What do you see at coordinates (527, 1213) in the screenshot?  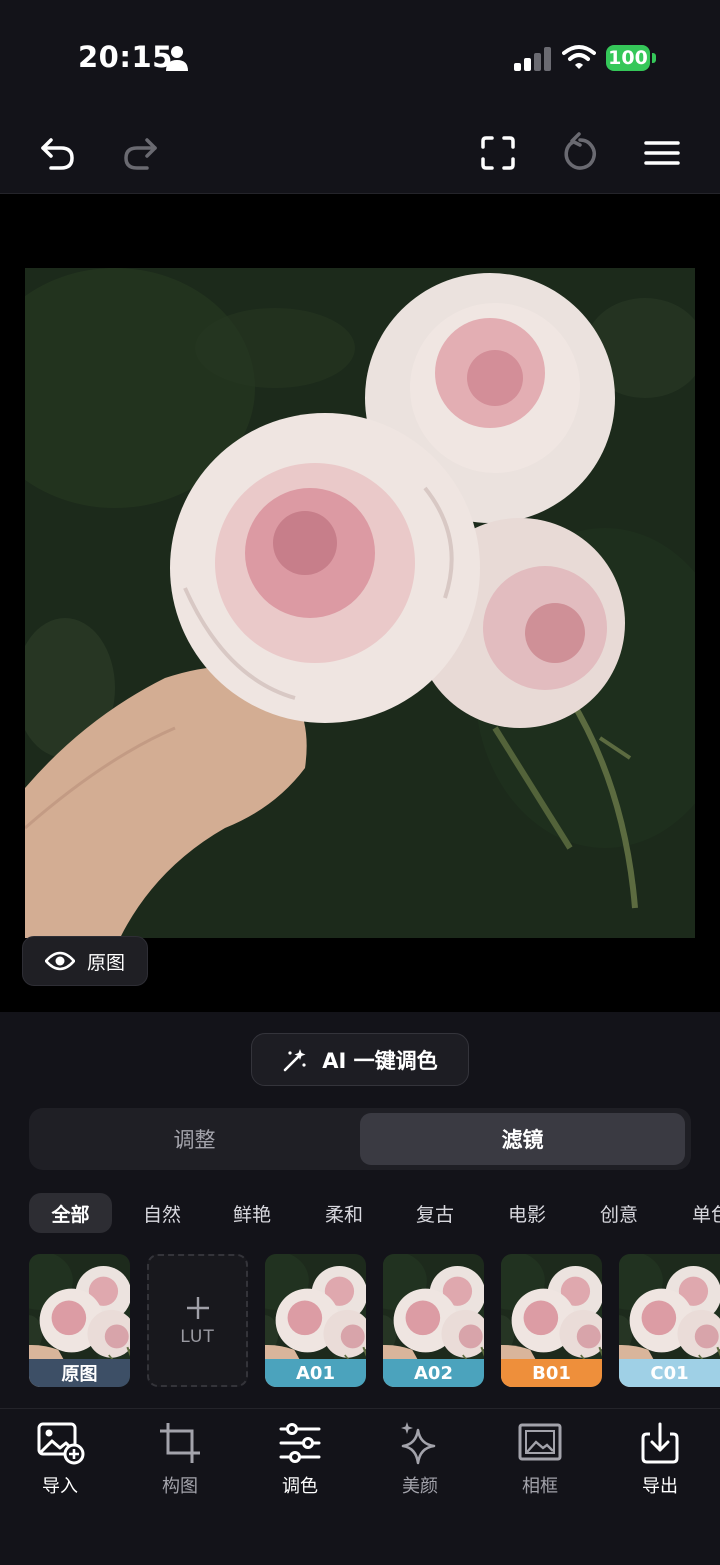 I see `category-film: 电影` at bounding box center [527, 1213].